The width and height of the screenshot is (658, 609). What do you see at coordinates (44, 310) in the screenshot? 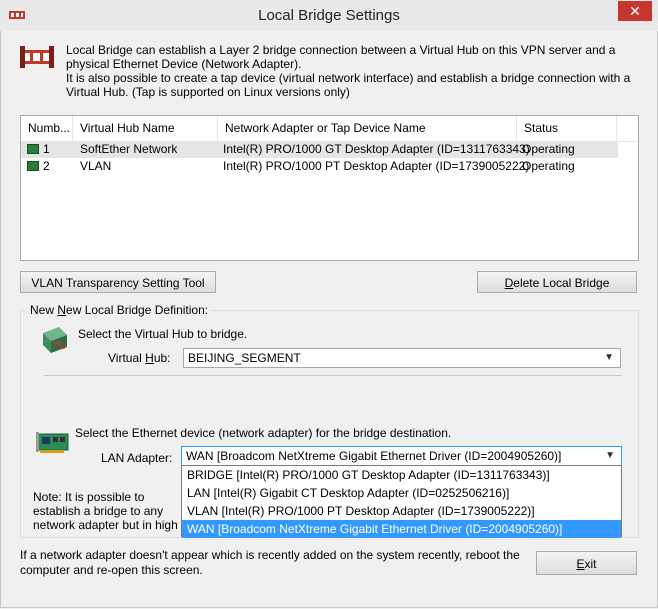
I see `group-label-pre: New` at bounding box center [44, 310].